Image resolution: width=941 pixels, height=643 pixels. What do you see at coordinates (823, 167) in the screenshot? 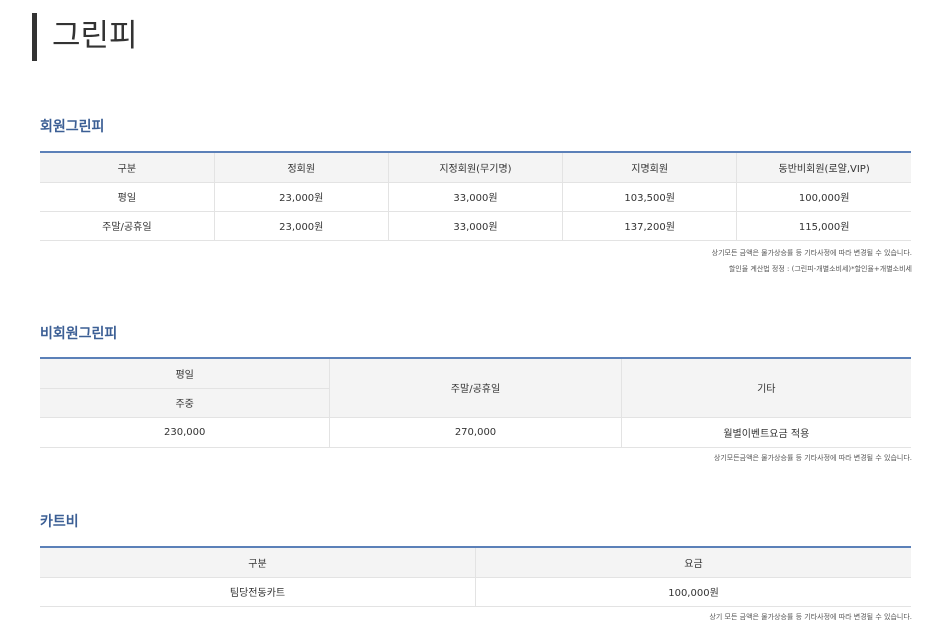
I see `column-header: 동반비회원(로얄,VIP)` at bounding box center [823, 167].